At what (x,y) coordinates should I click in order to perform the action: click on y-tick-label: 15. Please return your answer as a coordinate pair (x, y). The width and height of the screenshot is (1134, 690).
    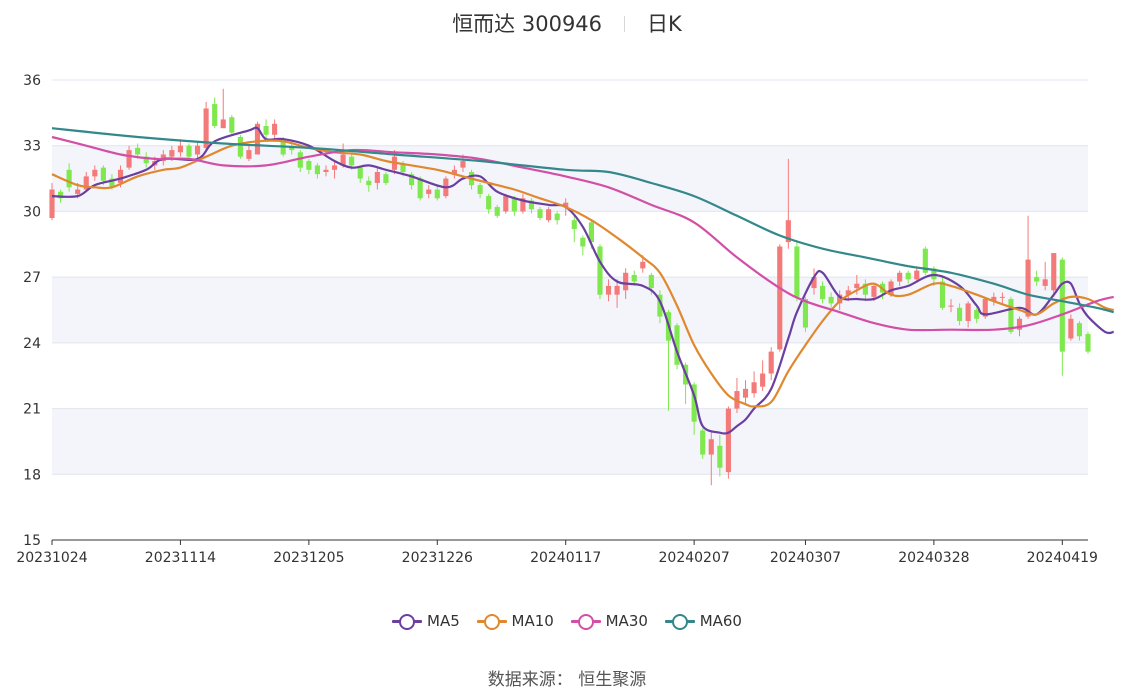
    Looking at the image, I should click on (32, 541).